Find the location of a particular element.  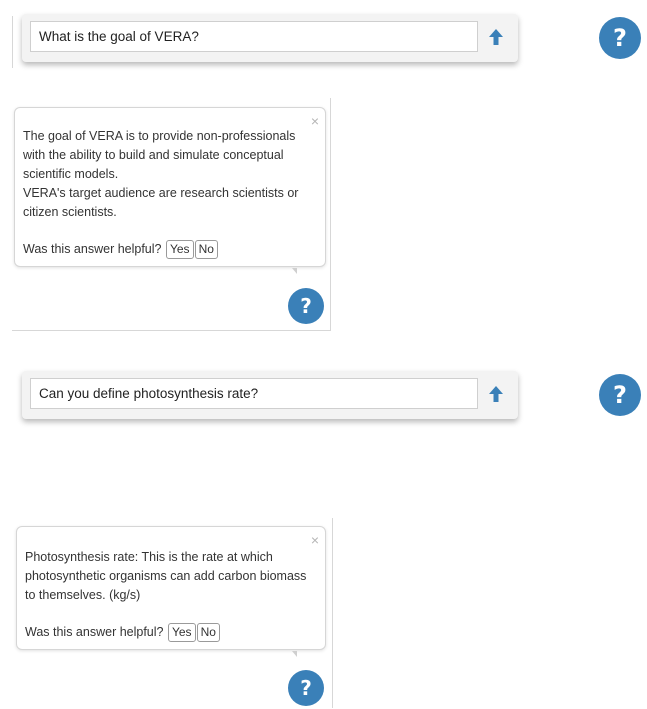

question-input: What is the goal of VERA? is located at coordinates (254, 36).